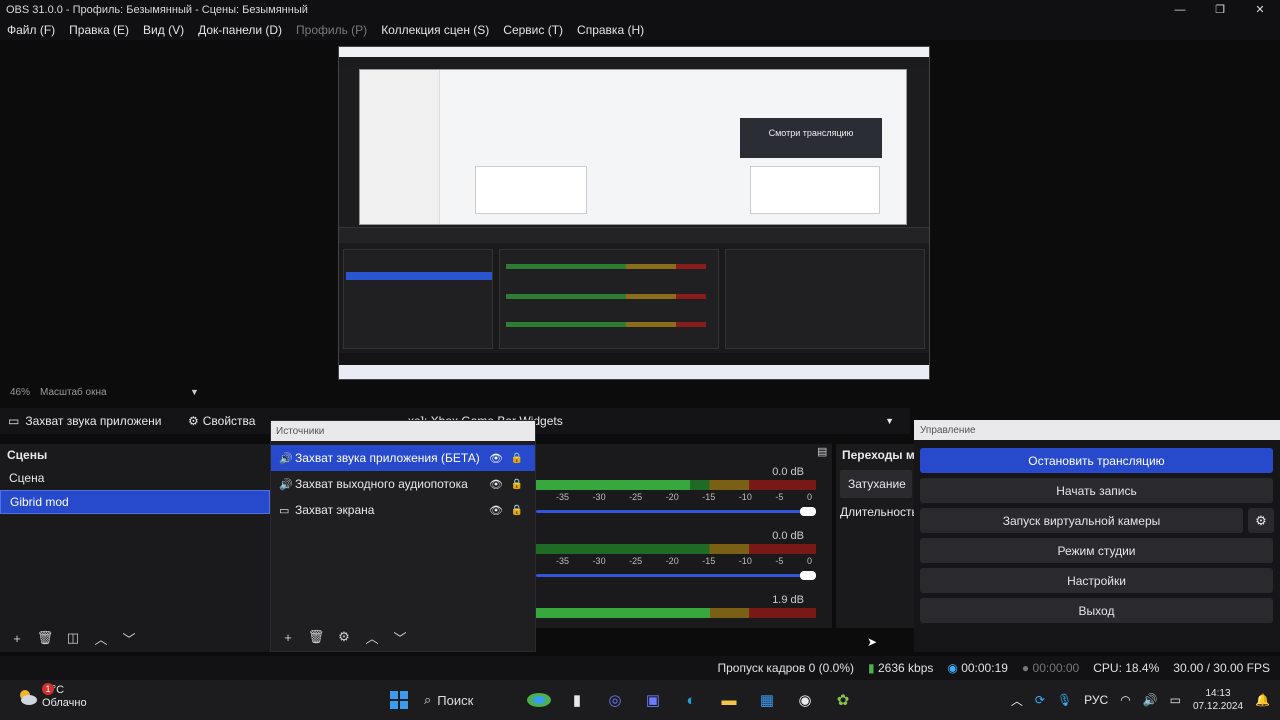 The width and height of the screenshot is (1280, 720). I want to click on chat-icon: ◎, so click(615, 700).